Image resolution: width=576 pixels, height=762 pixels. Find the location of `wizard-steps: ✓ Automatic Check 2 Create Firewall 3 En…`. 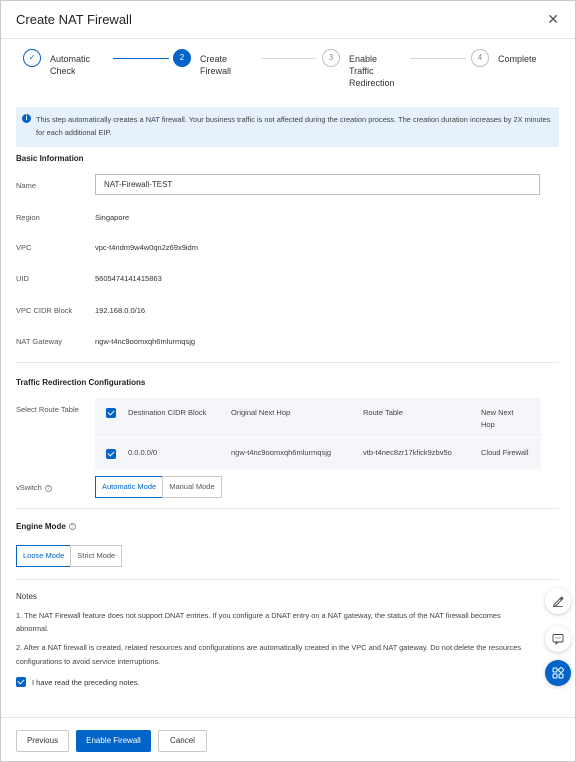

wizard-steps: ✓ Automatic Check 2 Create Firewall 3 En… is located at coordinates (293, 72).